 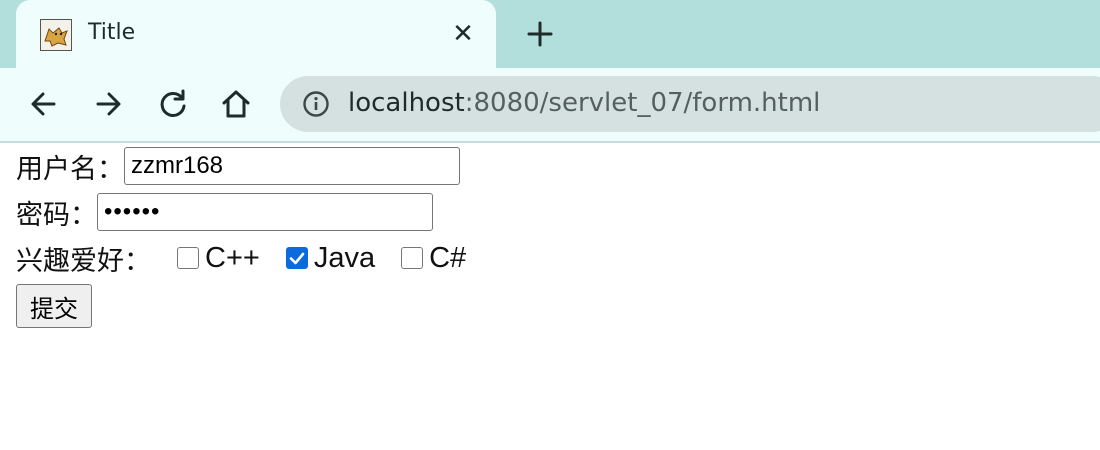 What do you see at coordinates (642, 103) in the screenshot?
I see `url-path: :8080/servlet_07/form.html` at bounding box center [642, 103].